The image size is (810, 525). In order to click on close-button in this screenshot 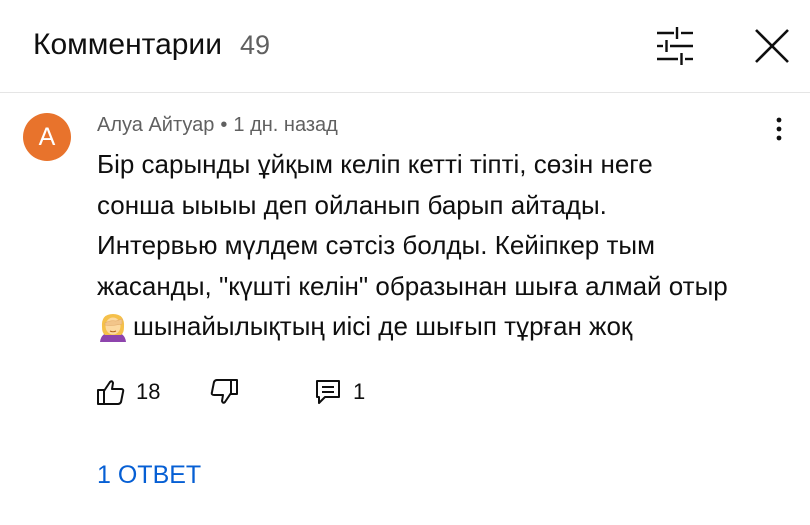, I will do `click(772, 46)`.